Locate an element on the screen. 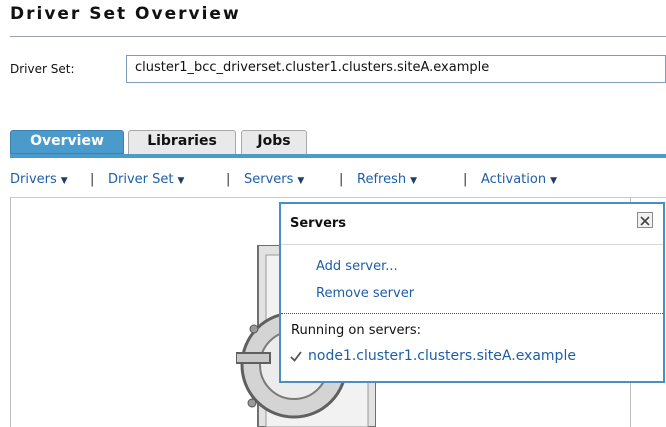 This screenshot has width=666, height=427. menu-servers: Servers ▼ is located at coordinates (274, 179).